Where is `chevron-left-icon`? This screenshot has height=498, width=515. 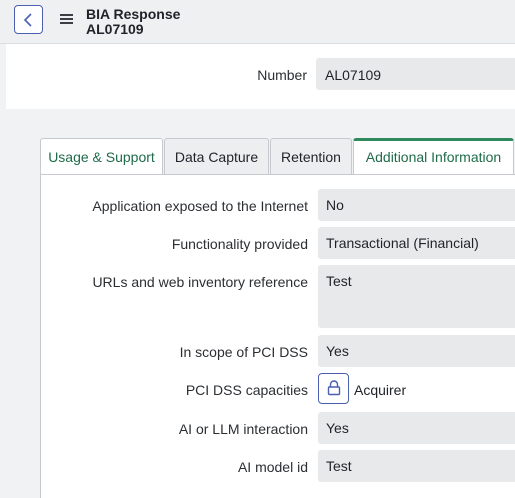 chevron-left-icon is located at coordinates (27, 20).